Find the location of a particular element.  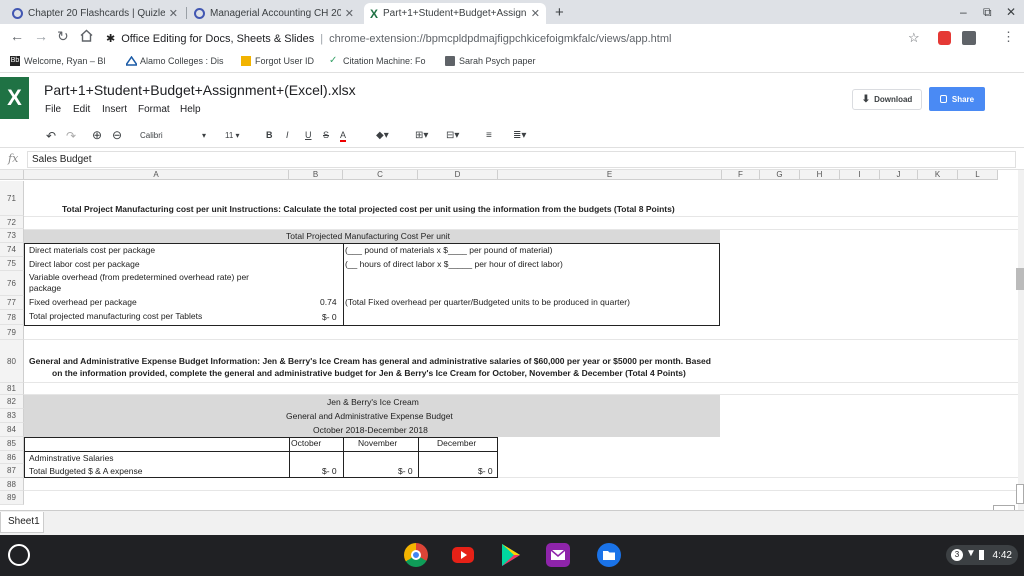

sheet-tab-sheet1: Sheet1 is located at coordinates (22, 522).